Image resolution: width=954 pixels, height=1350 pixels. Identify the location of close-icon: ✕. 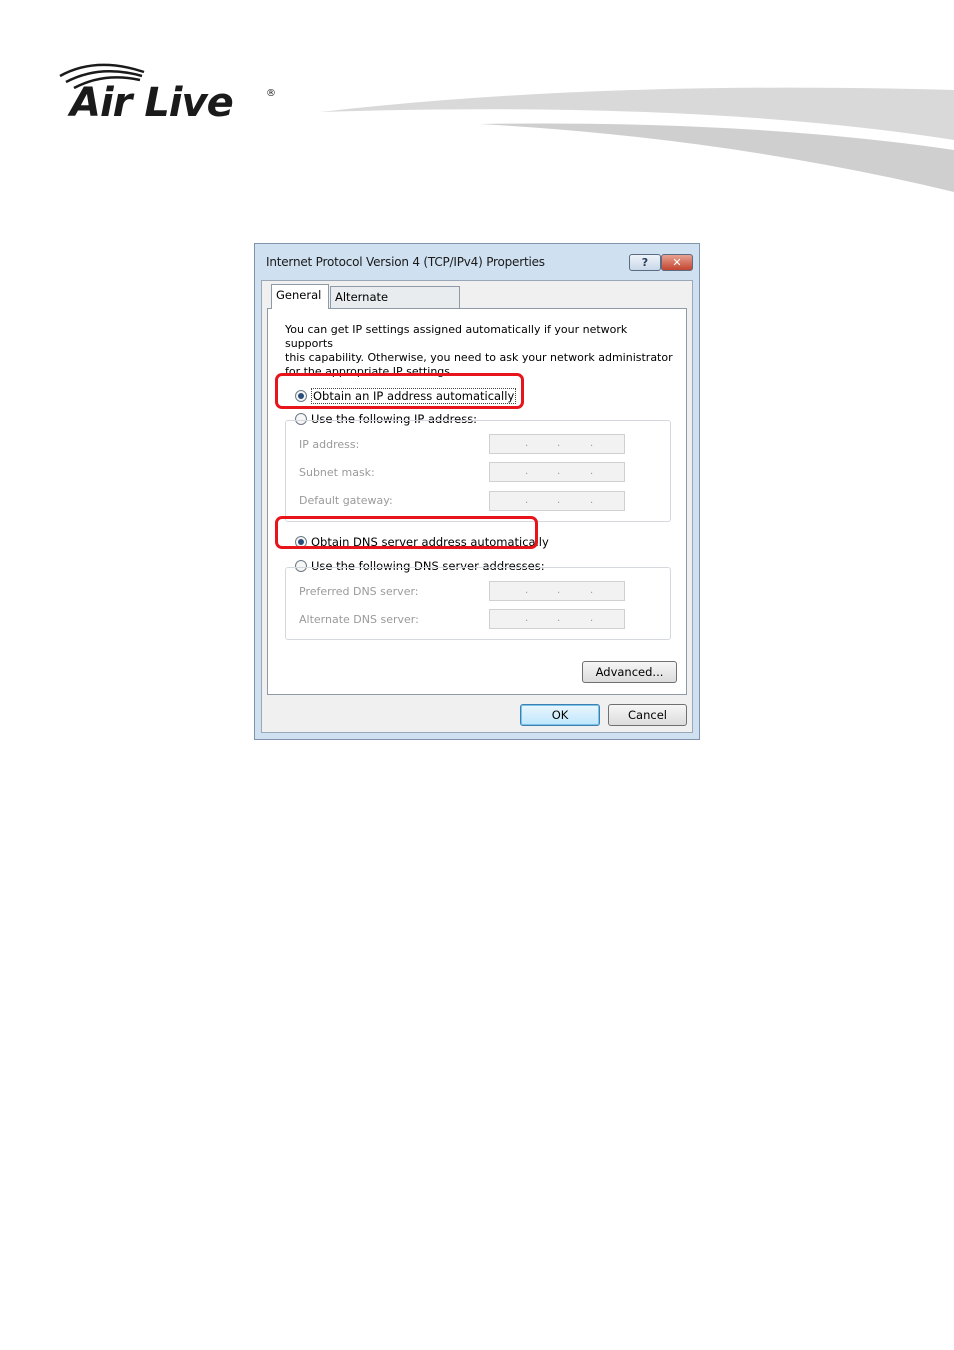
(677, 262).